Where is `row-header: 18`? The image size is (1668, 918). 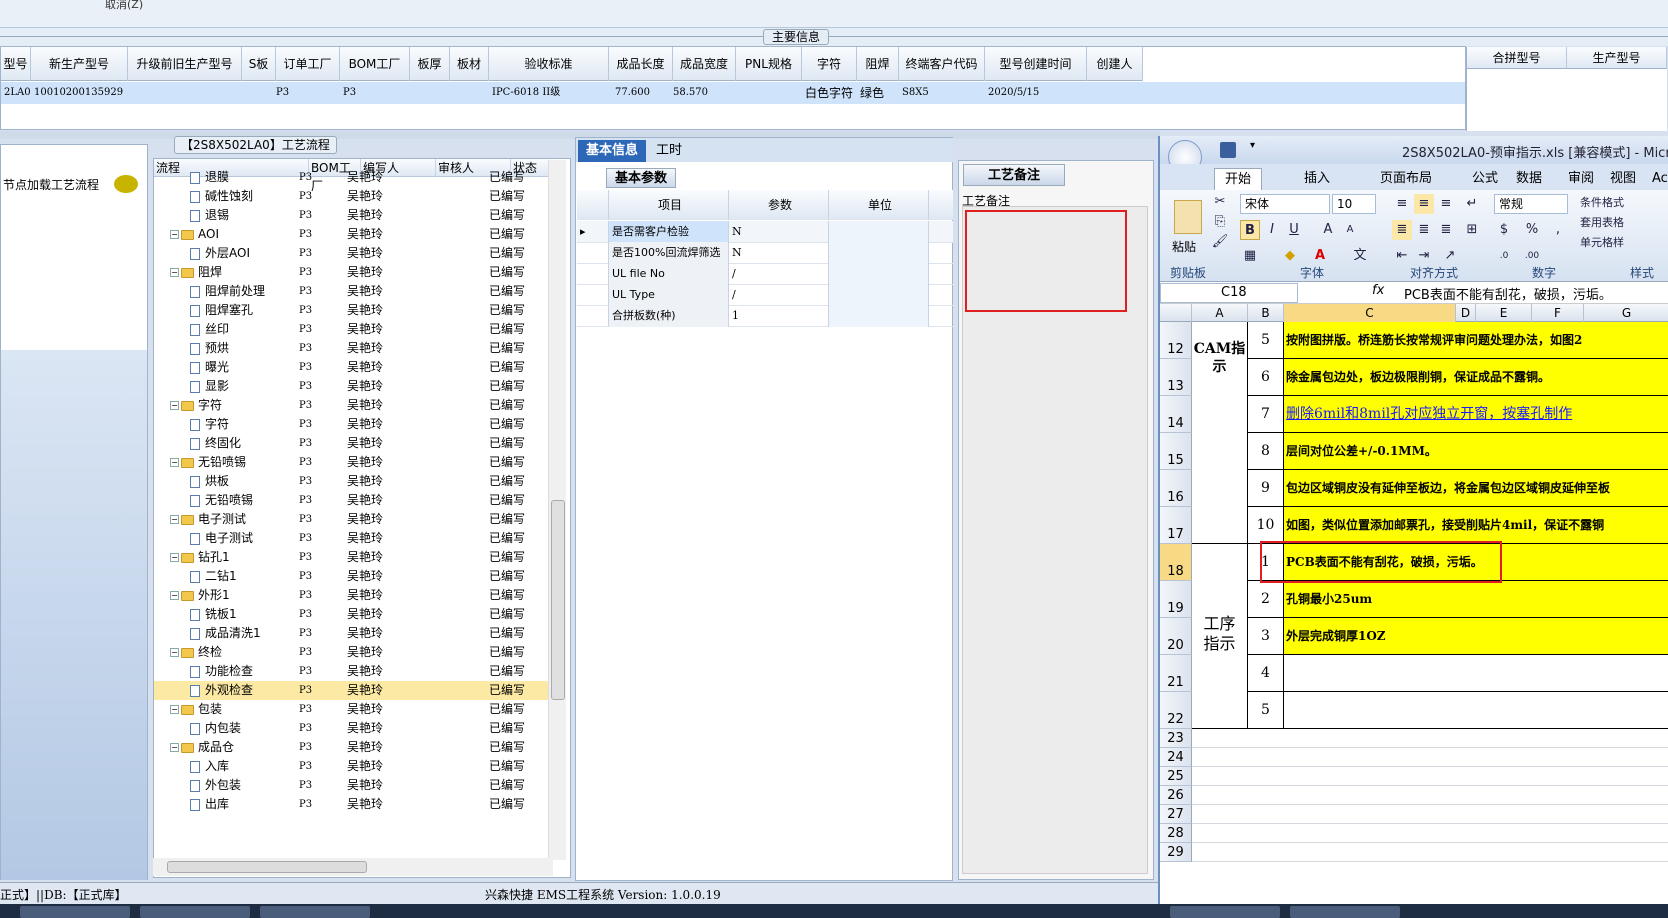
row-header: 18 is located at coordinates (1176, 562).